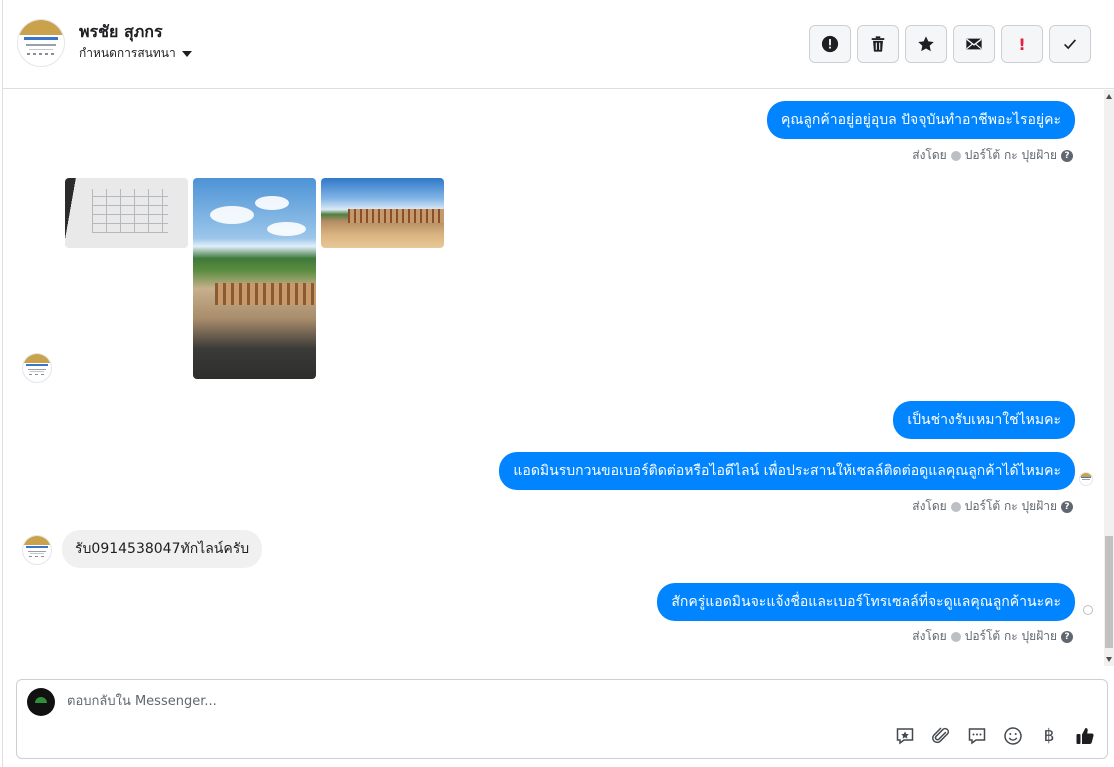 Image resolution: width=1114 pixels, height=767 pixels. I want to click on incoming-message: รับ0914538047ทักไลน์ครับ, so click(162, 549).